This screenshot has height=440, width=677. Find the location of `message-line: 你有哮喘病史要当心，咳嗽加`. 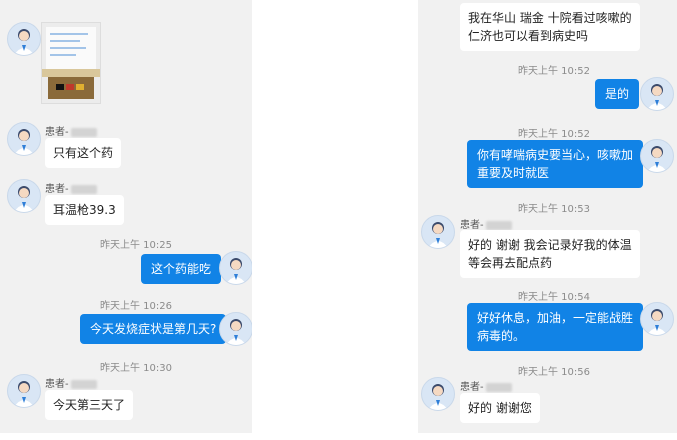

message-line: 你有哮喘病史要当心，咳嗽加 is located at coordinates (555, 155).